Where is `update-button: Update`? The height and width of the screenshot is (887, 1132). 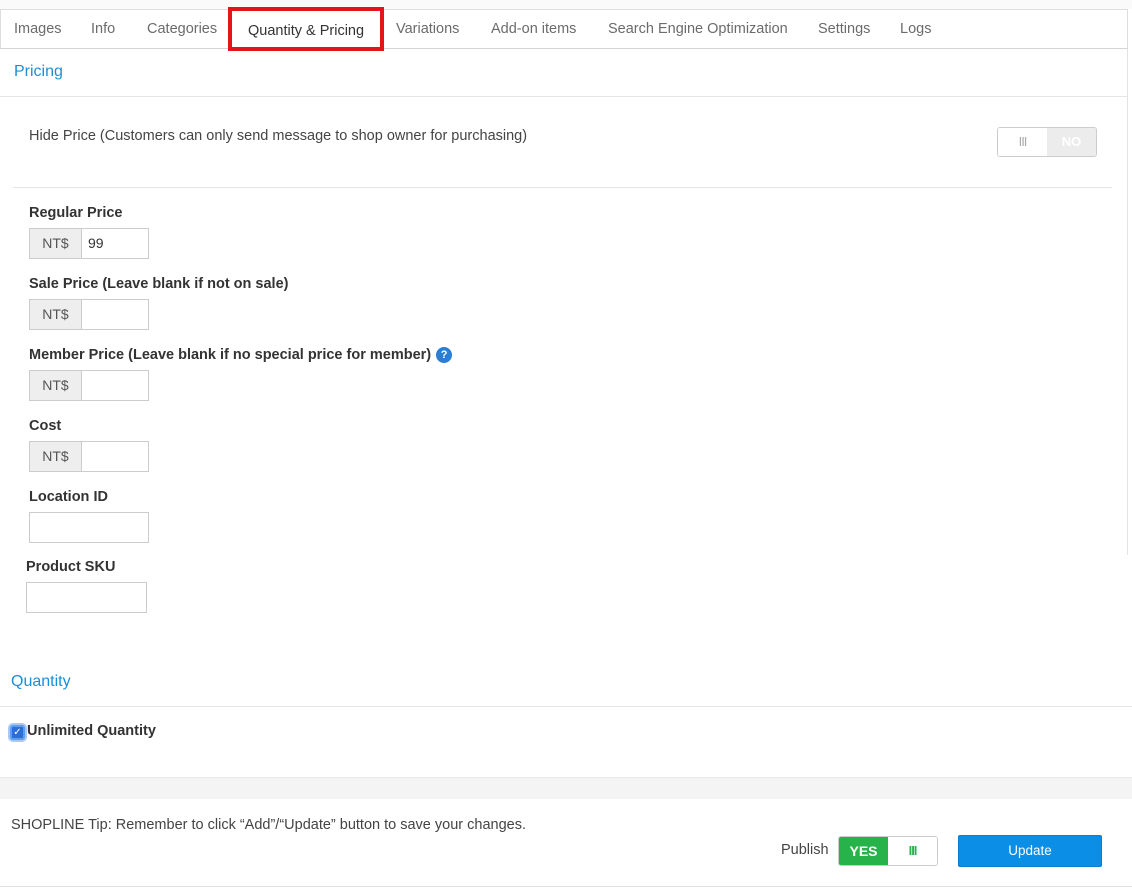
update-button: Update is located at coordinates (1030, 851).